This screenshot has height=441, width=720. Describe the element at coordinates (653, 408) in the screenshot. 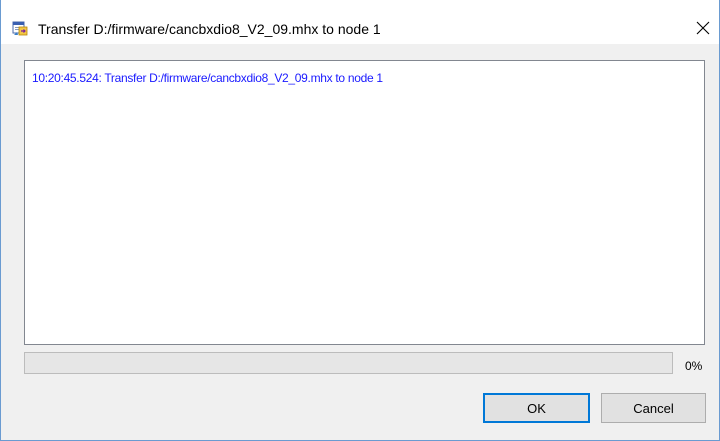

I see `cancel-button: Cancel` at that location.